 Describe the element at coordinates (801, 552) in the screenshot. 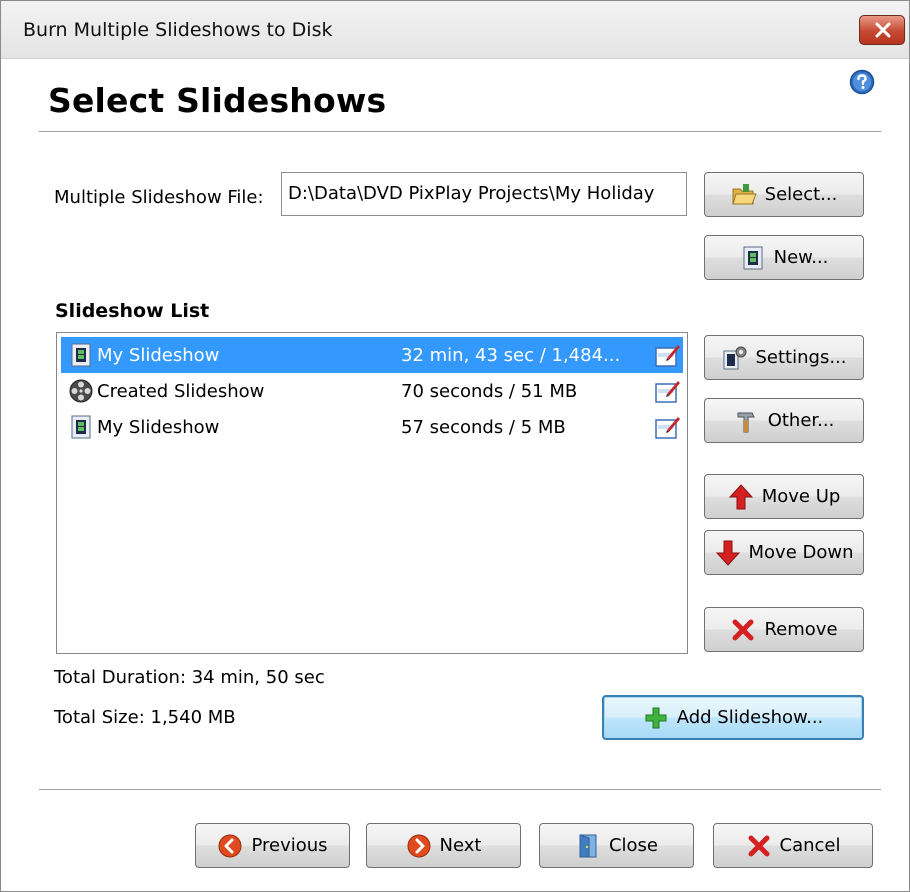

I see `move-down-label: Move Down` at that location.